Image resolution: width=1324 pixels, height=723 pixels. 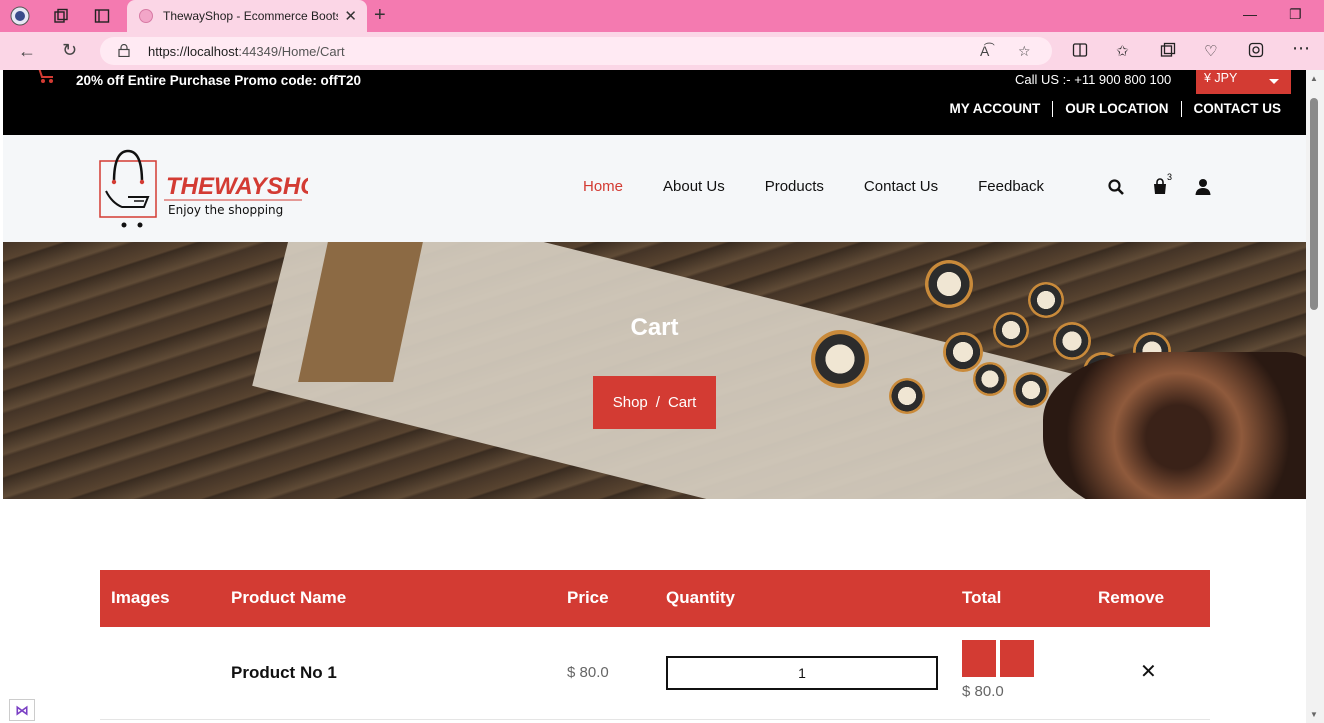 I want to click on new-tab-icon: +, so click(x=380, y=15).